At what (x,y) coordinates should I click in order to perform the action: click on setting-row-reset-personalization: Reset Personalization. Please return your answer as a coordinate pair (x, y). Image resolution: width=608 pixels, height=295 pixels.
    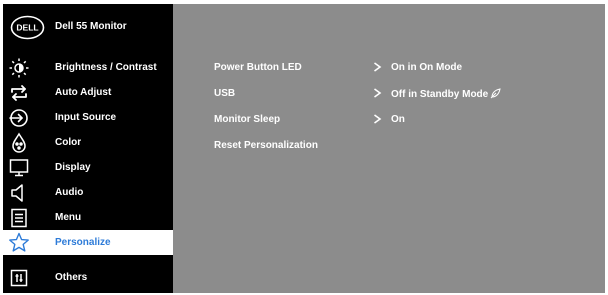
    Looking at the image, I should click on (389, 147).